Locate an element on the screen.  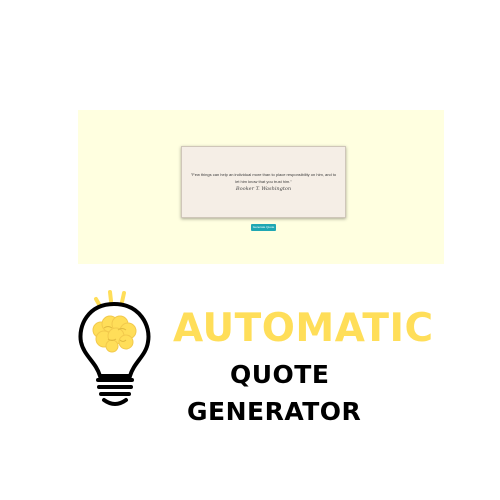
generate-quote-button: Generate Quote is located at coordinates (263, 227).